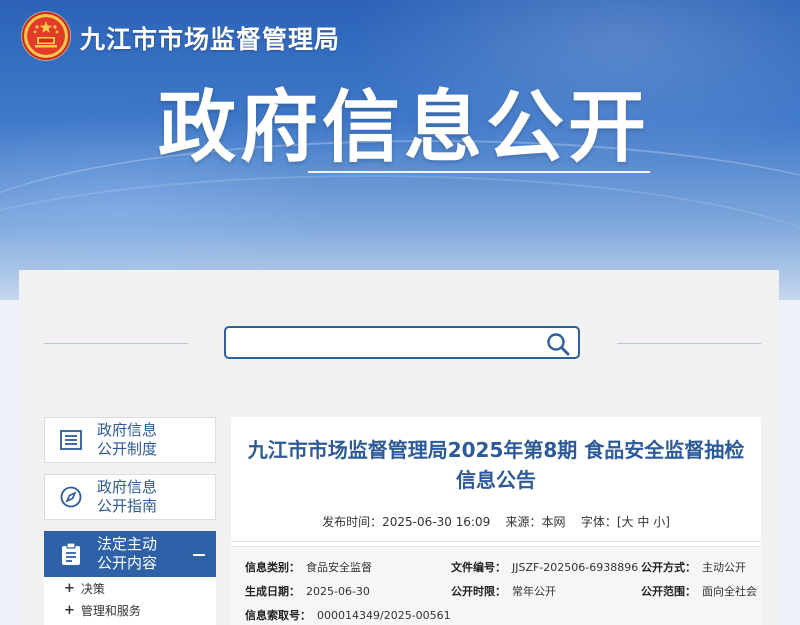 This screenshot has width=800, height=625. I want to click on fontsize-medium-button: 中, so click(643, 522).